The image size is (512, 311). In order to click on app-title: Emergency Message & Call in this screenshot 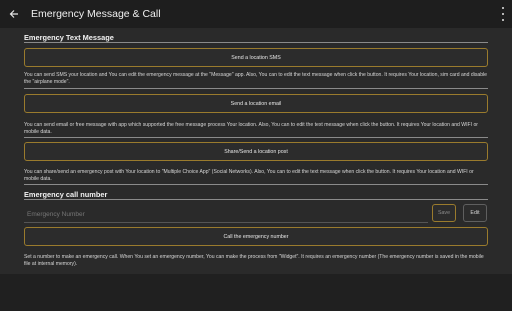, I will do `click(96, 14)`.